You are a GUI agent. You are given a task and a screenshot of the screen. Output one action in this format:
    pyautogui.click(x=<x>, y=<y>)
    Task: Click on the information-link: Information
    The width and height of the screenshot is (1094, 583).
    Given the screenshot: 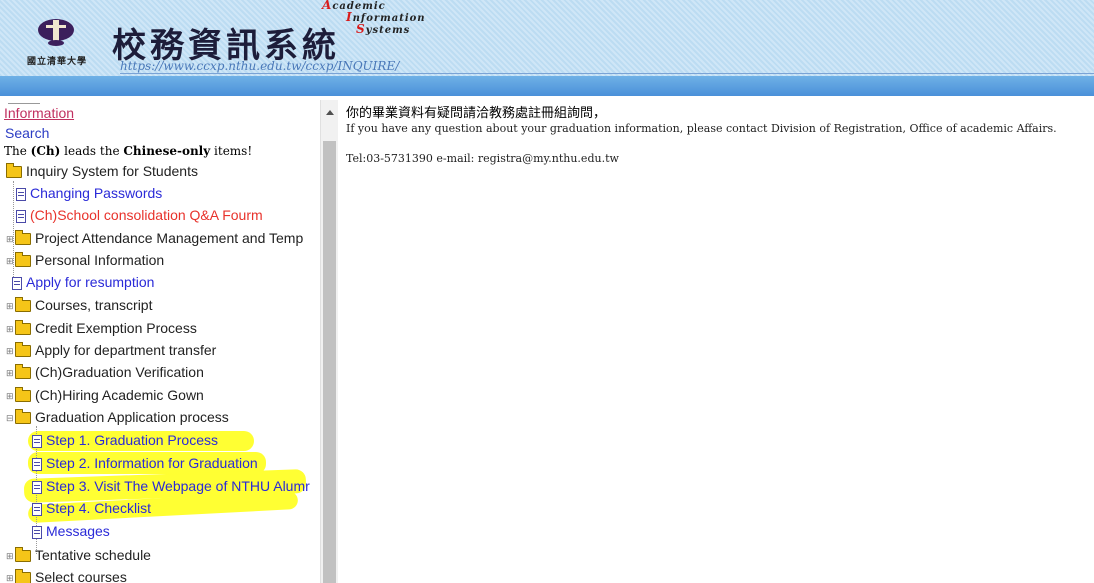 What is the action you would take?
    pyautogui.click(x=39, y=113)
    